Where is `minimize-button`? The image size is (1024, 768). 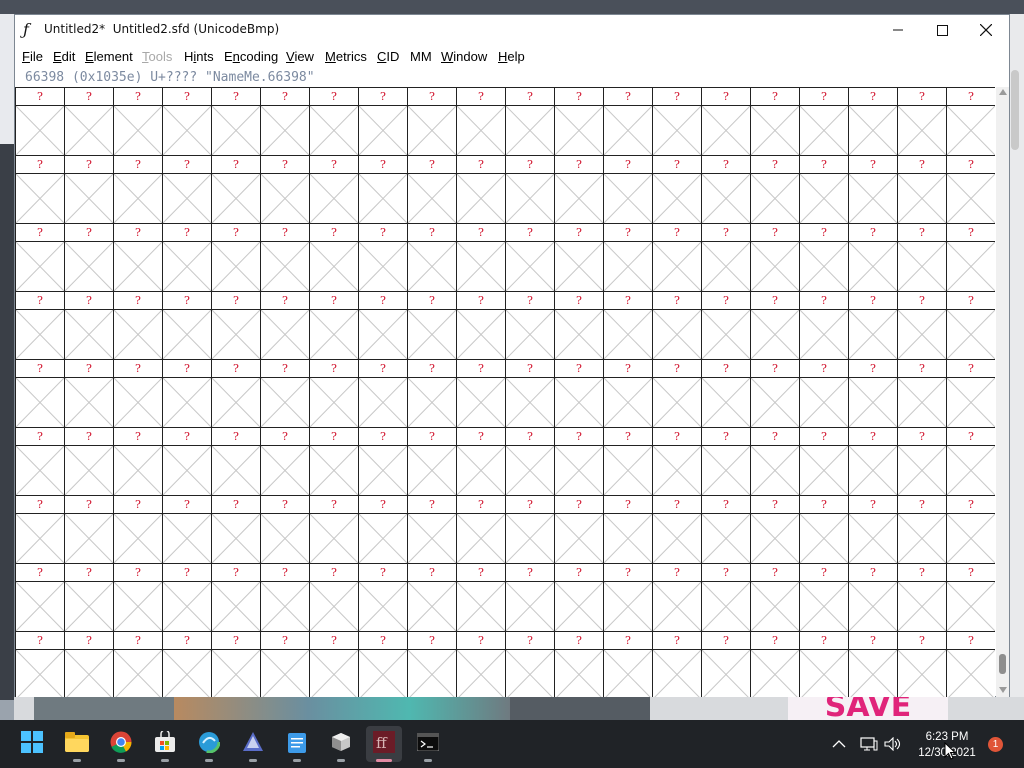 minimize-button is located at coordinates (898, 30).